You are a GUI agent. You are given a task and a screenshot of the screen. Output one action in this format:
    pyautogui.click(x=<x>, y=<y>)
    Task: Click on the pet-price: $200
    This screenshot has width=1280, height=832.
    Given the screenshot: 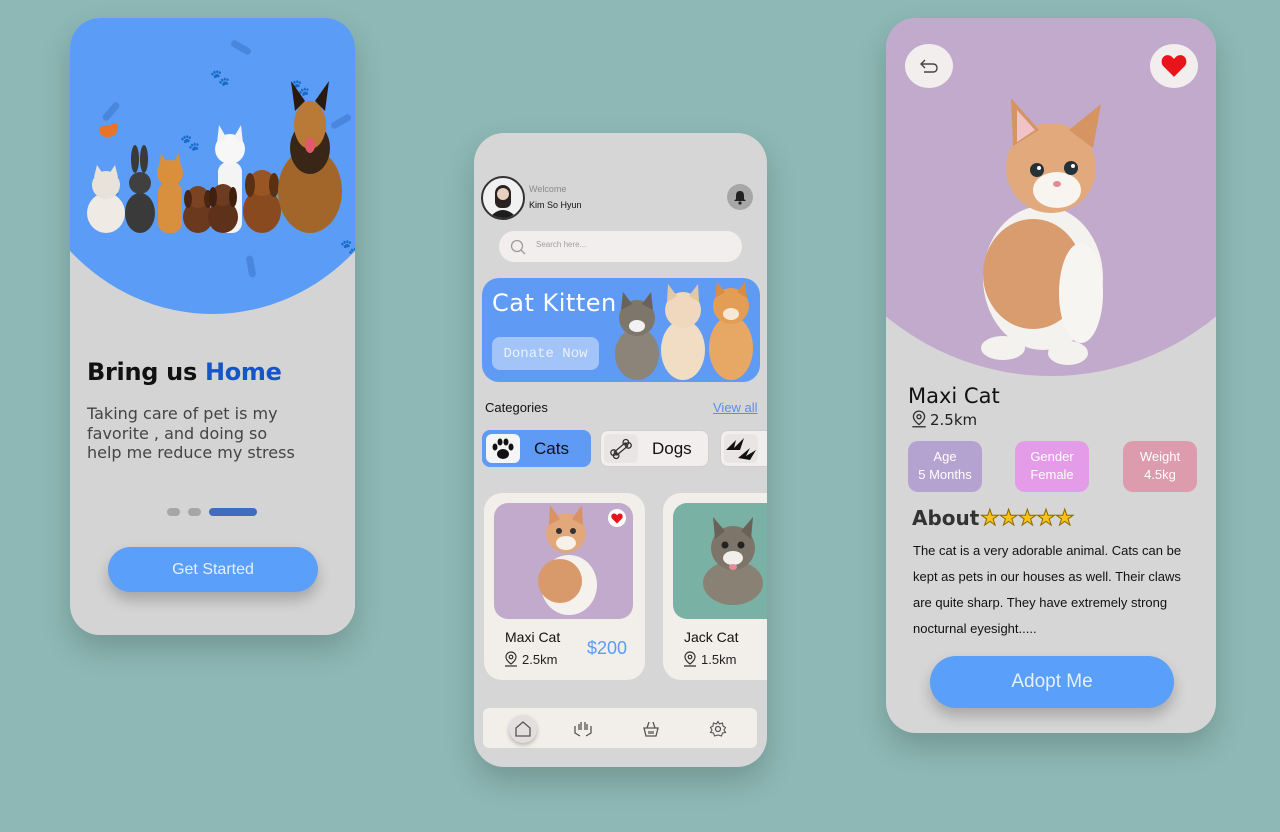 What is the action you would take?
    pyautogui.click(x=607, y=648)
    